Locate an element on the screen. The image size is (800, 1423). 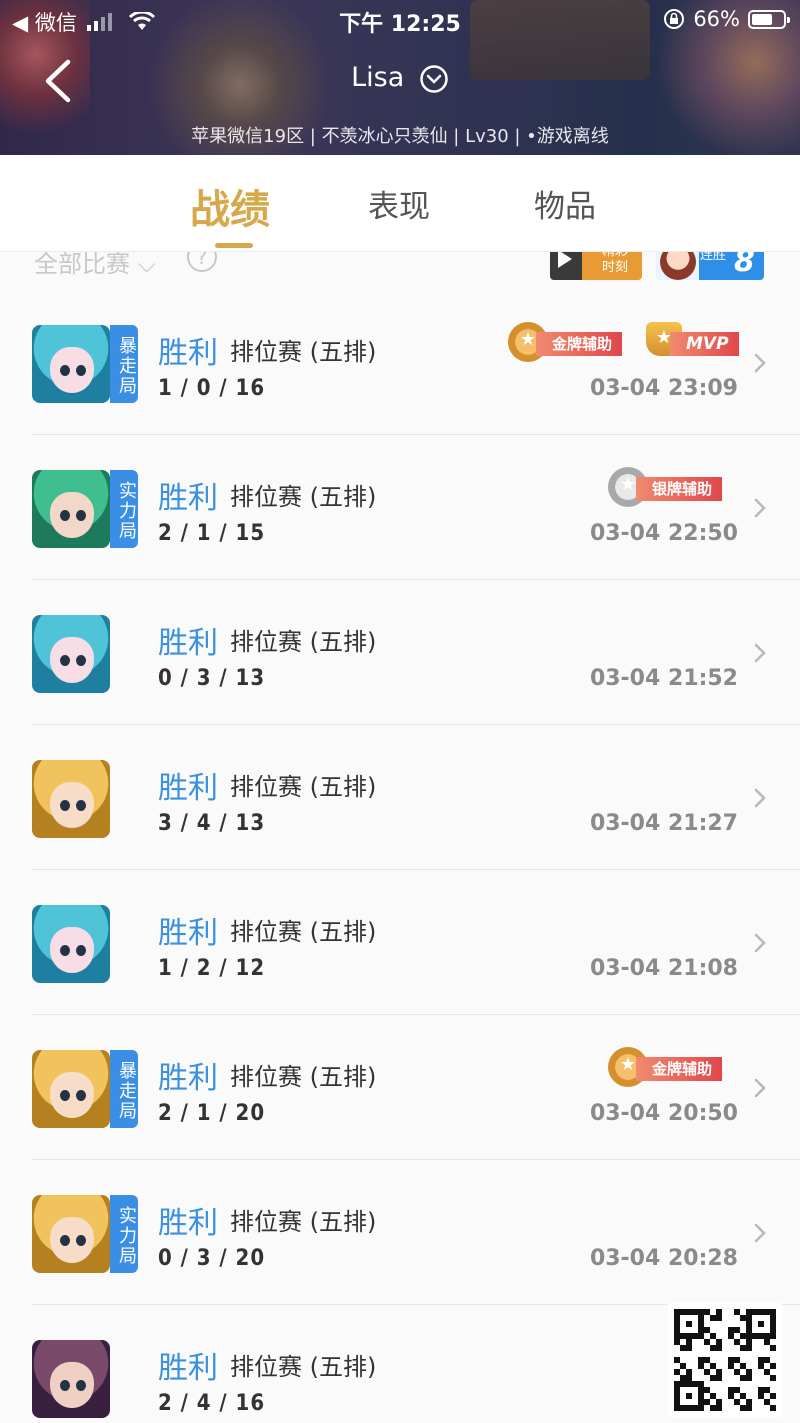
match-row: 胜利 排位赛 (五排) 1 / 2 / 12 03-04 21:08 is located at coordinates (400, 942).